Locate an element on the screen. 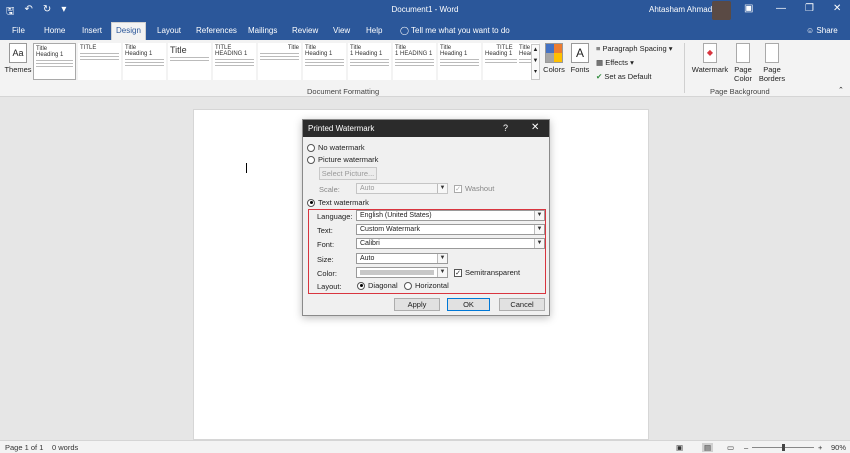 The height and width of the screenshot is (453, 850). collapse-ribbon-icon: ⌃ is located at coordinates (841, 90).